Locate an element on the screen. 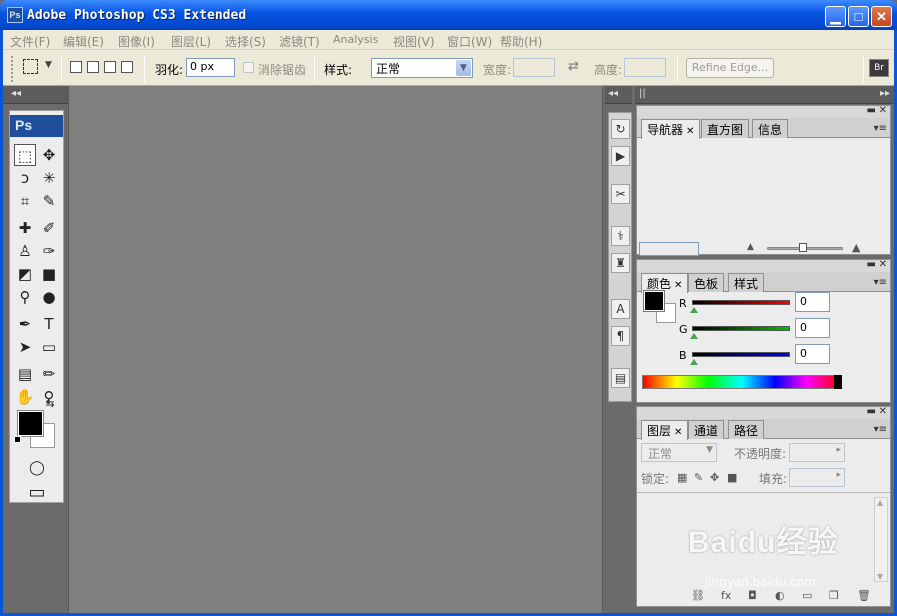  feather-input: 0 px is located at coordinates (210, 67).